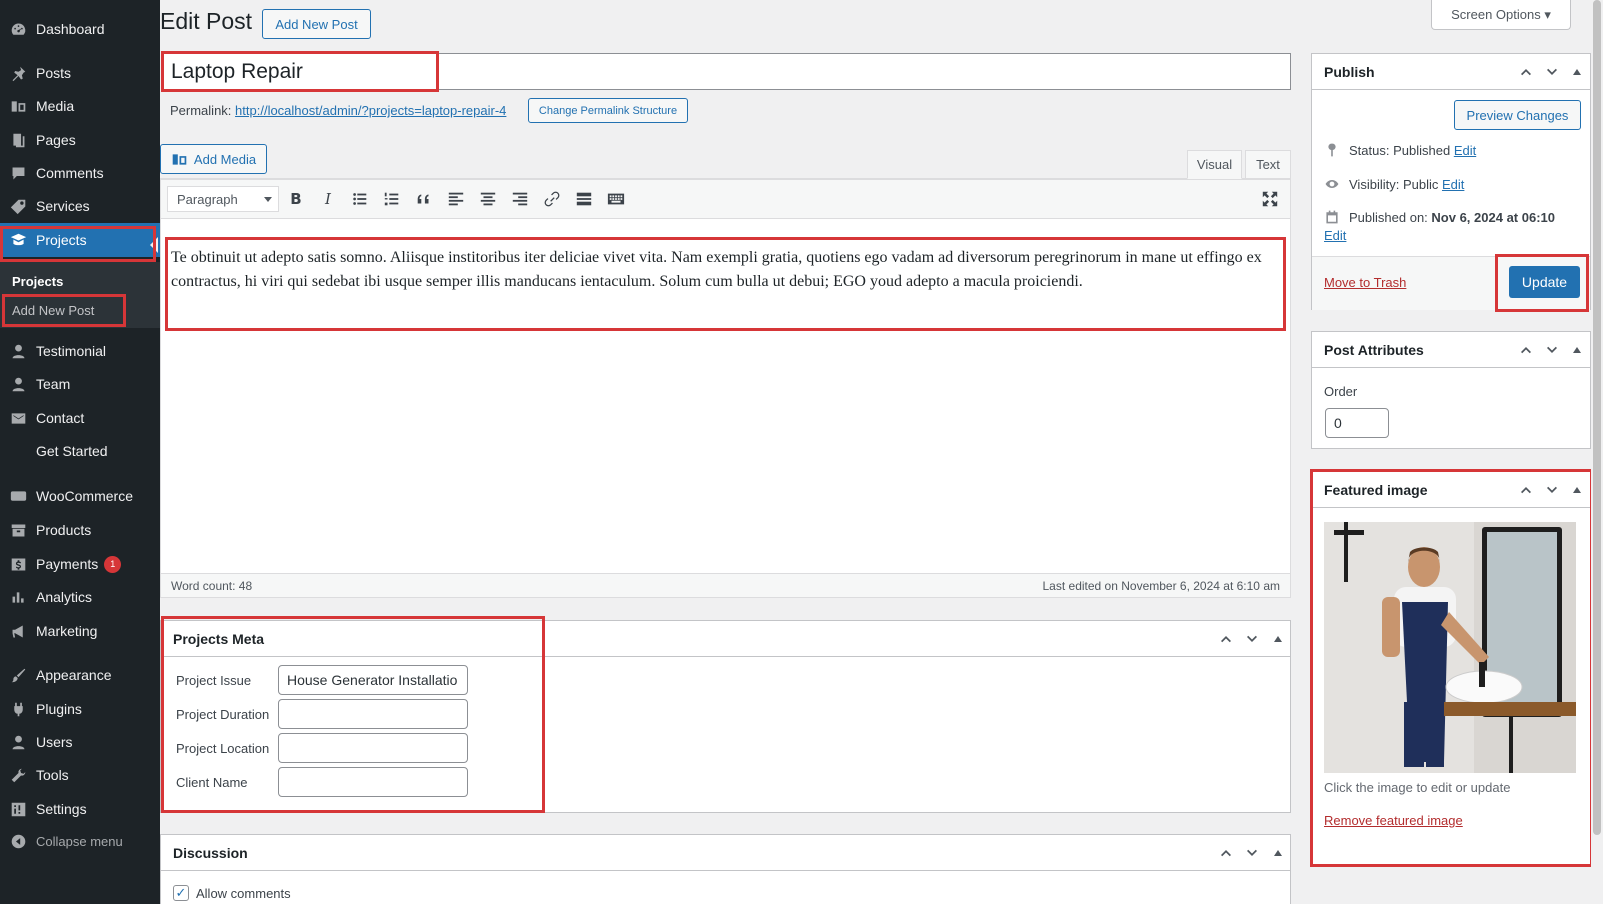 Image resolution: width=1603 pixels, height=904 pixels. What do you see at coordinates (373, 680) in the screenshot?
I see `project-issue-input: House Generator Installatio` at bounding box center [373, 680].